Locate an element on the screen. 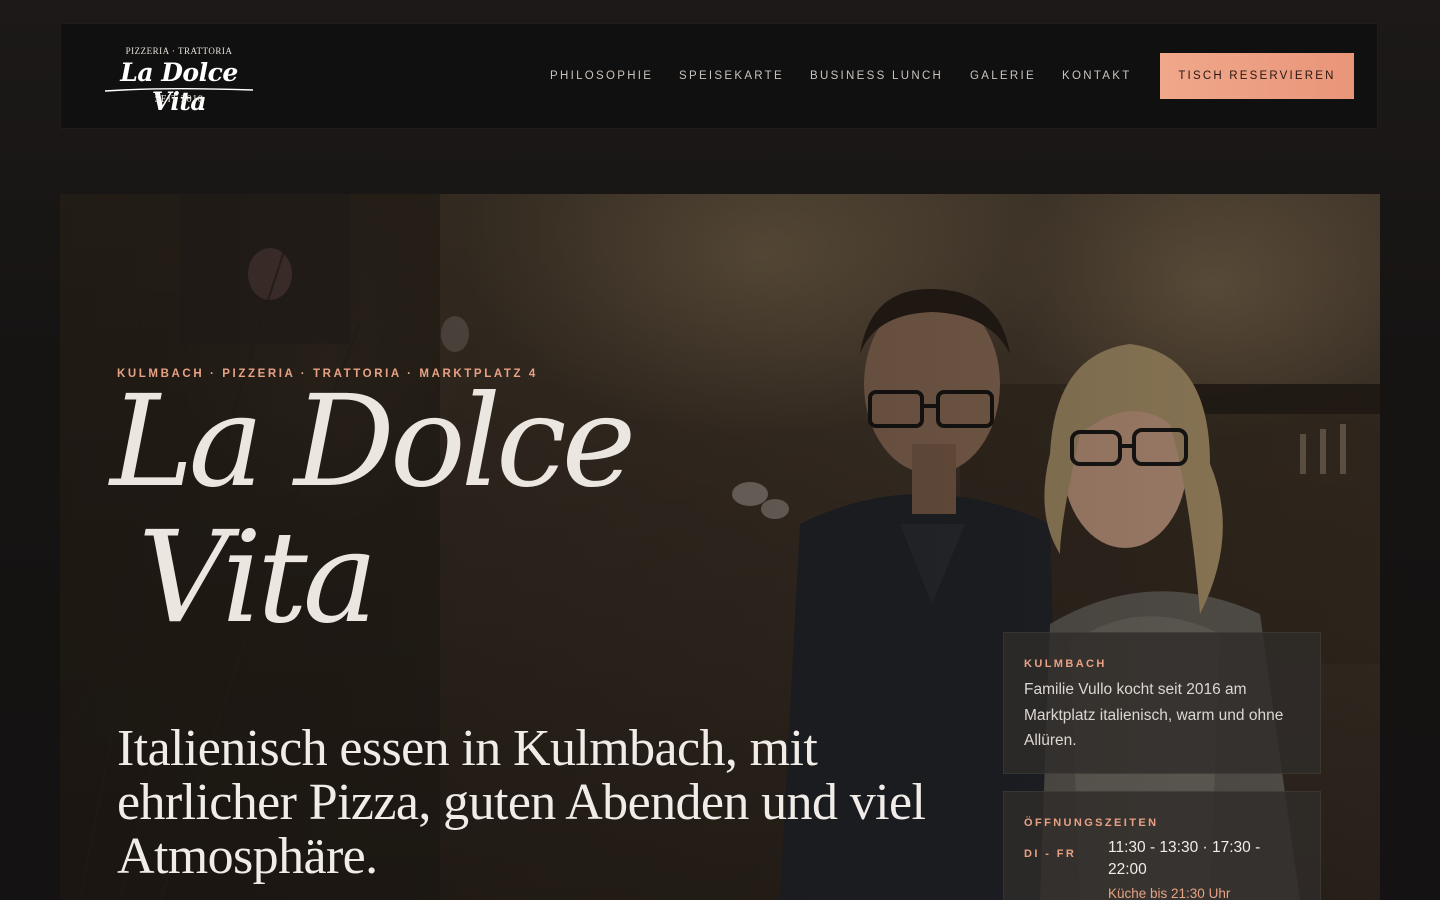  hero-title: La Dolce Vita is located at coordinates (460, 510).